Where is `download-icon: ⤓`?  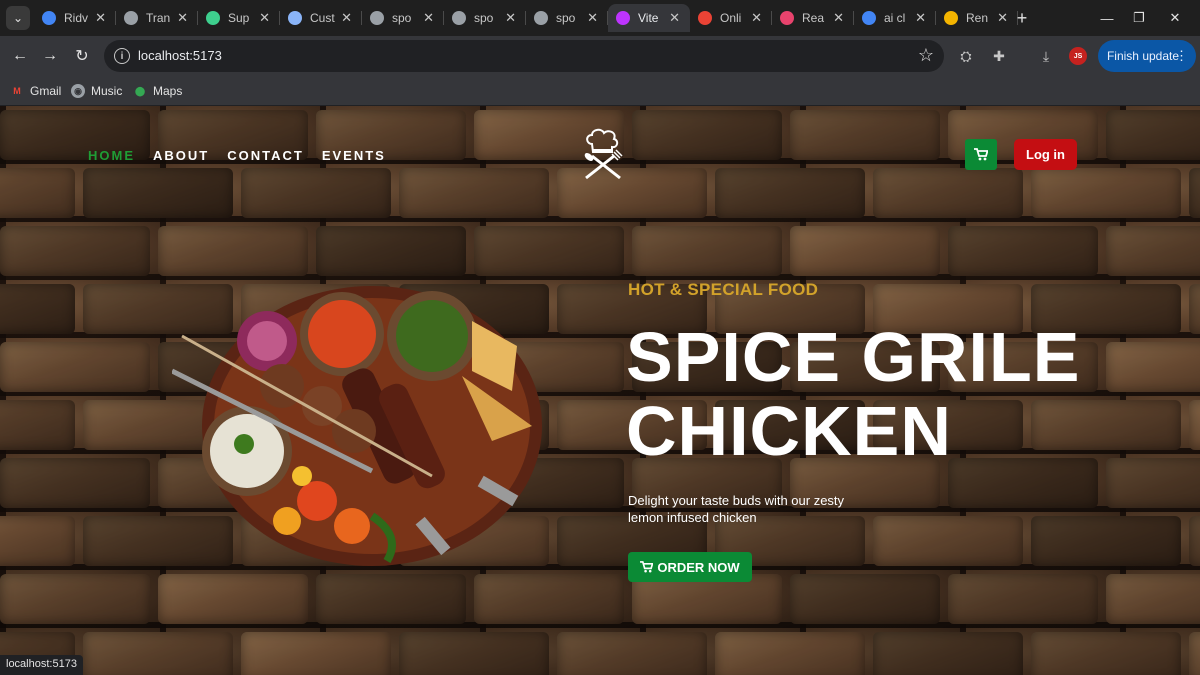 download-icon: ⤓ is located at coordinates (1046, 56).